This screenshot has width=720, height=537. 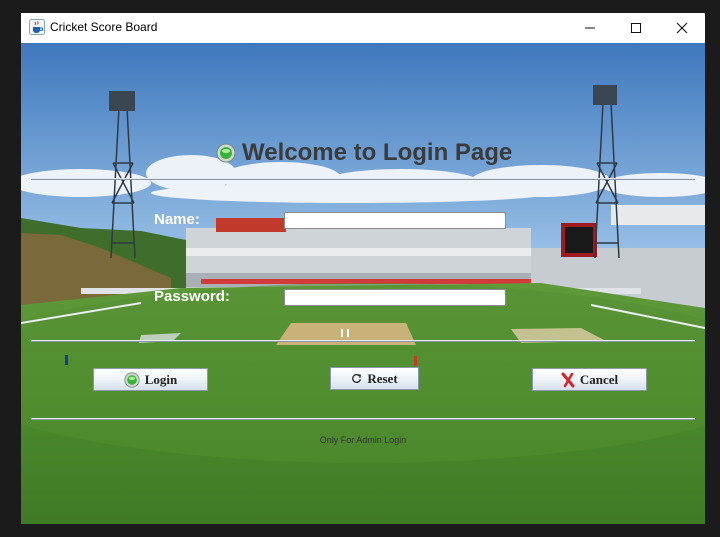 What do you see at coordinates (363, 341) in the screenshot?
I see `middle-separator` at bounding box center [363, 341].